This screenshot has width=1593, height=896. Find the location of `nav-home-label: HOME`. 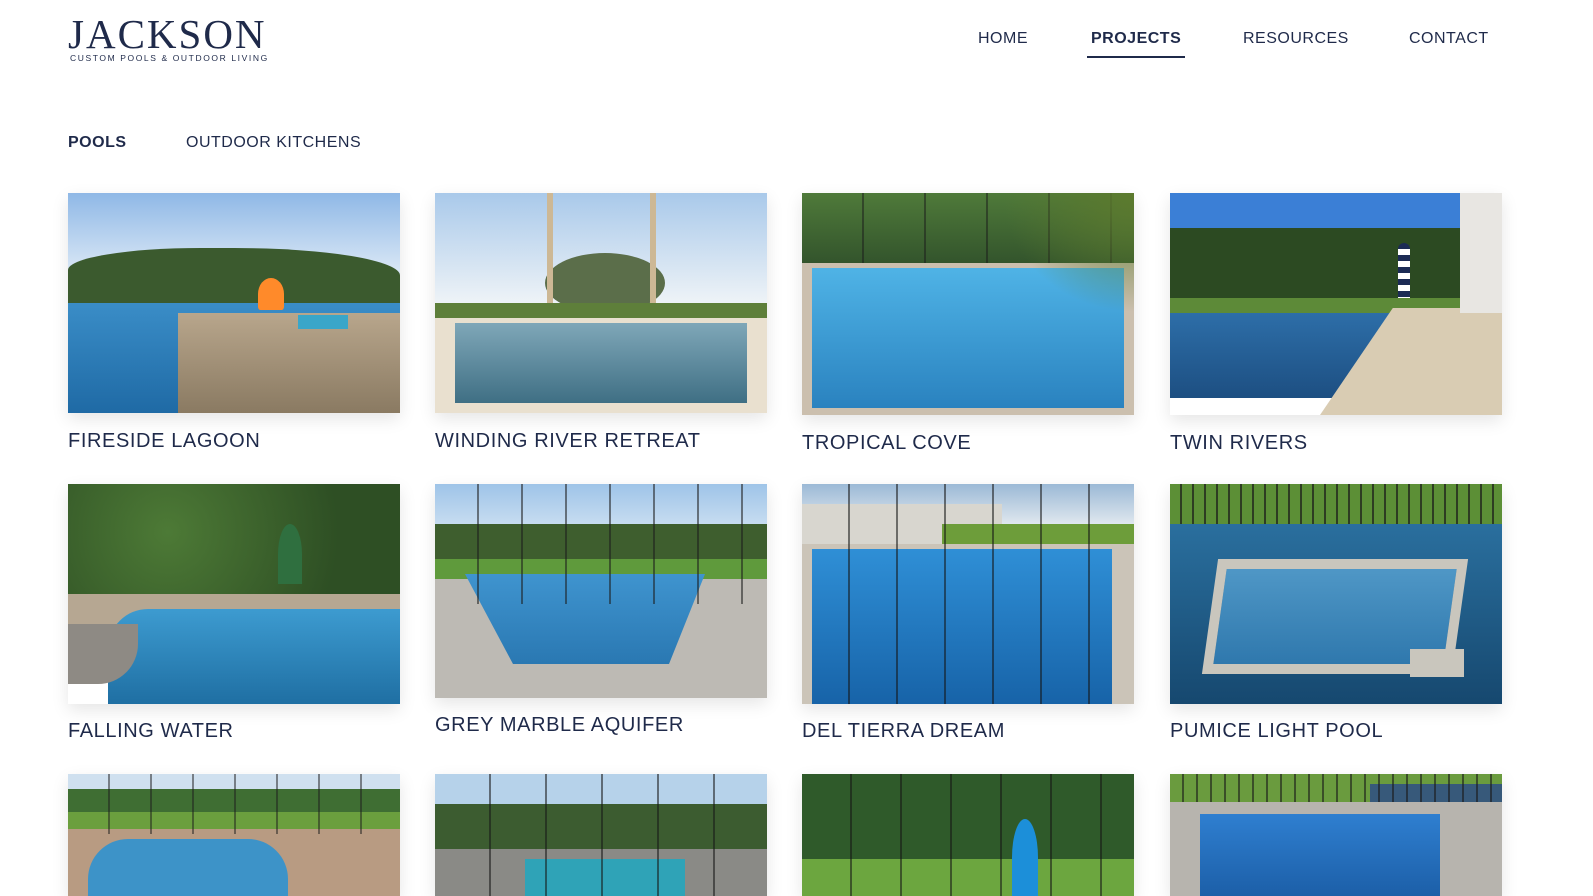

nav-home-label: HOME is located at coordinates (1003, 38).